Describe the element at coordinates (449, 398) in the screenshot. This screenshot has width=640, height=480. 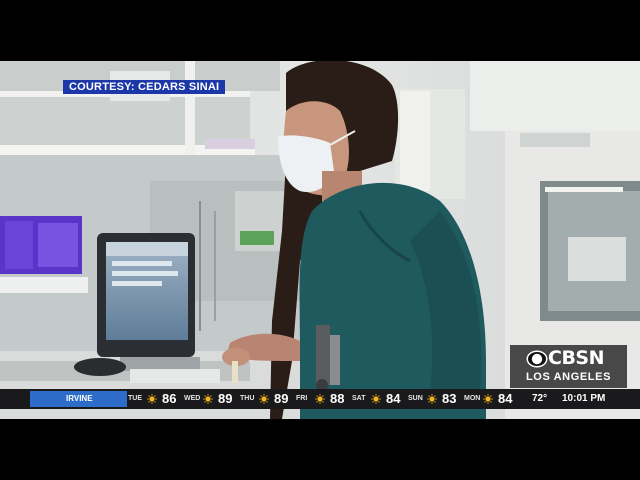
I see `forecast-day-temp: 83` at that location.